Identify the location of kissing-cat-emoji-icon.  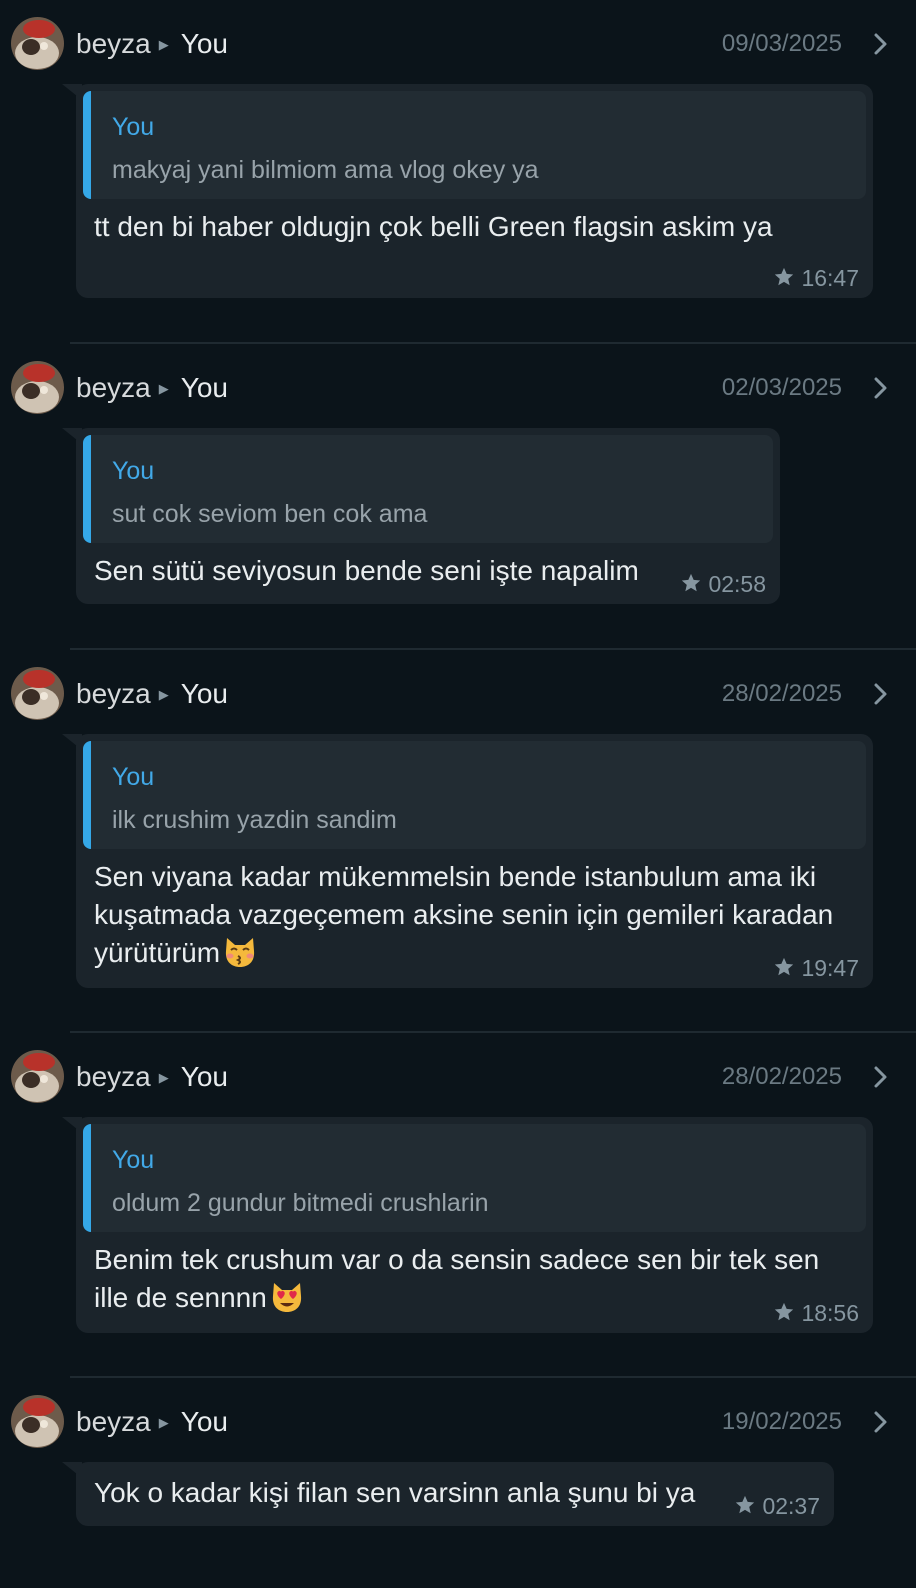
(240, 952).